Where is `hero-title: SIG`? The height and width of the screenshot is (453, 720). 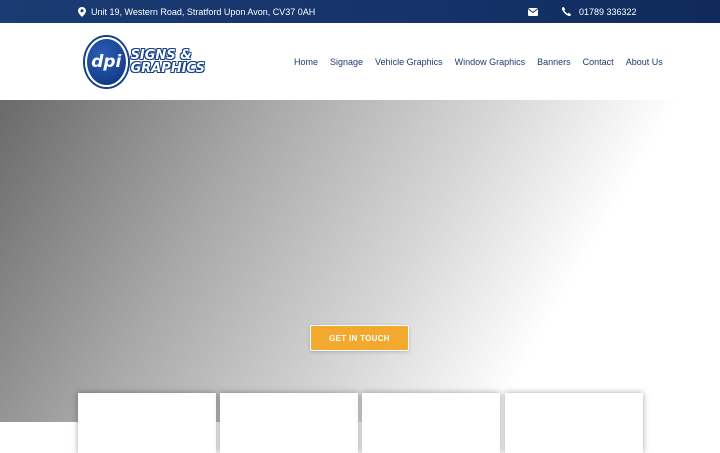 hero-title: SIG is located at coordinates (696, 188).